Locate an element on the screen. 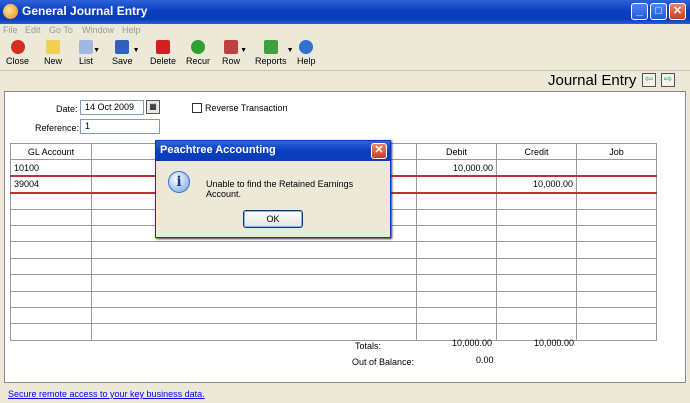 Image resolution: width=690 pixels, height=403 pixels. next-record-button: ⇨ is located at coordinates (668, 80).